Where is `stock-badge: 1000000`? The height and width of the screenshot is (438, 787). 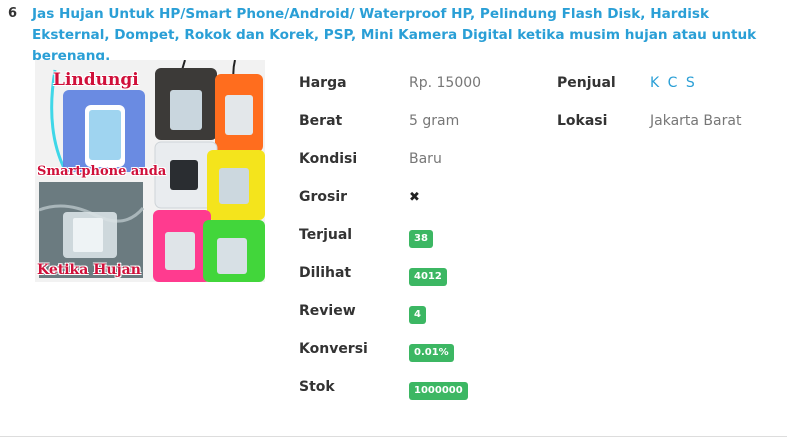
stock-badge: 1000000 is located at coordinates (438, 391).